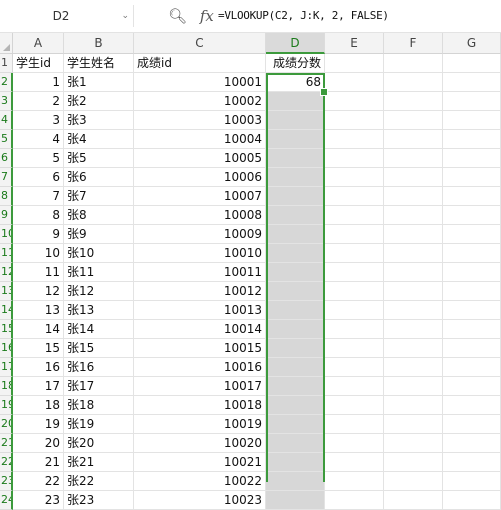  What do you see at coordinates (200, 405) in the screenshot?
I see `cell-c19: 10018` at bounding box center [200, 405].